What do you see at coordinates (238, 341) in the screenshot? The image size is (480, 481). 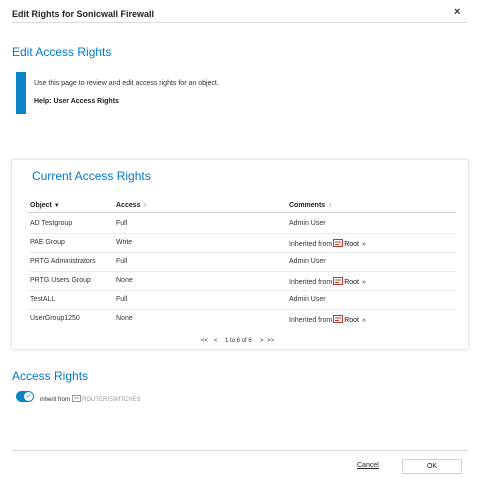 I see `pager-summary: 1 to 6 of 6` at bounding box center [238, 341].